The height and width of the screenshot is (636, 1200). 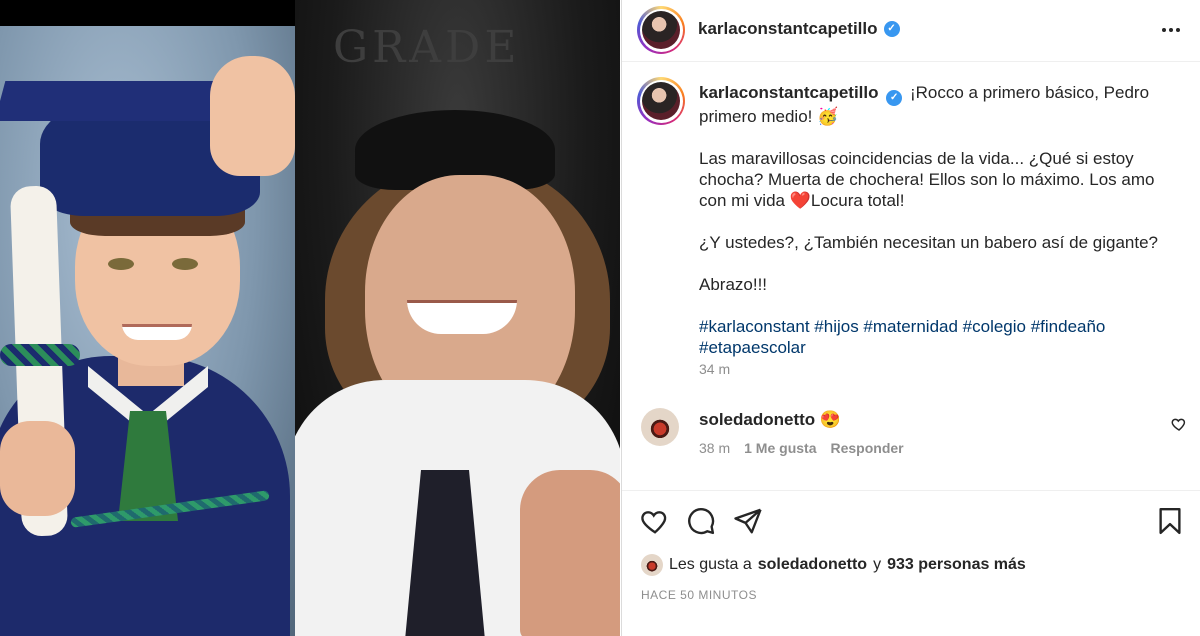 I want to click on comment-likes-count: 1 Me gusta, so click(x=780, y=448).